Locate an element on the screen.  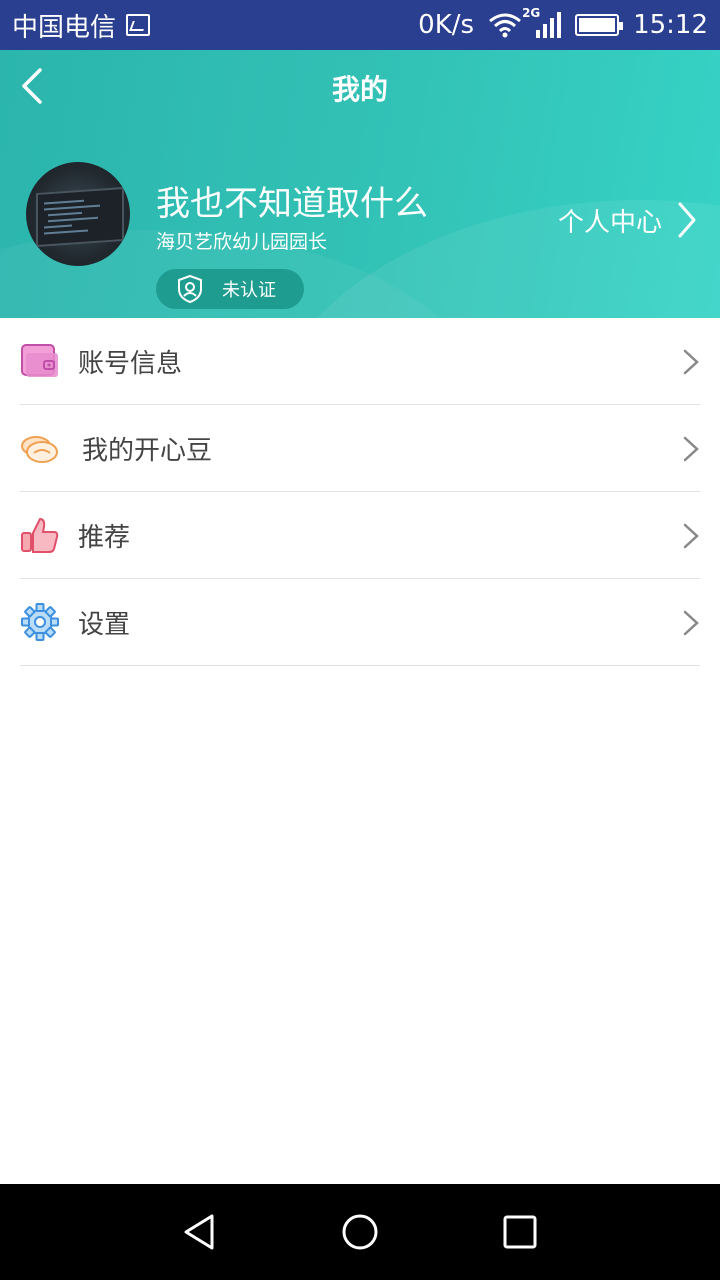
certification-badge: 未认证 is located at coordinates (230, 289).